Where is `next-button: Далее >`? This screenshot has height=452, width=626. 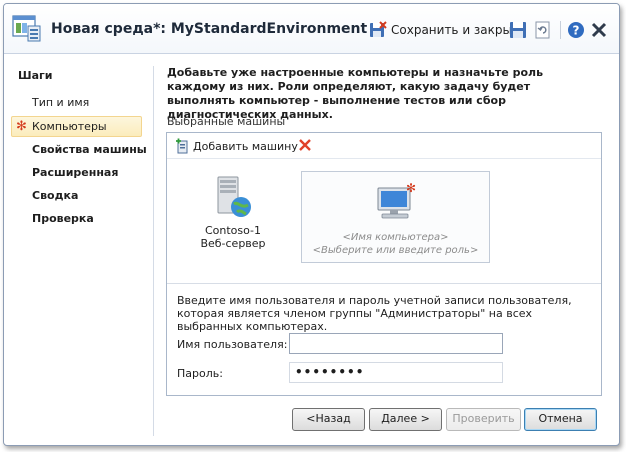
next-button: Далее > is located at coordinates (405, 419).